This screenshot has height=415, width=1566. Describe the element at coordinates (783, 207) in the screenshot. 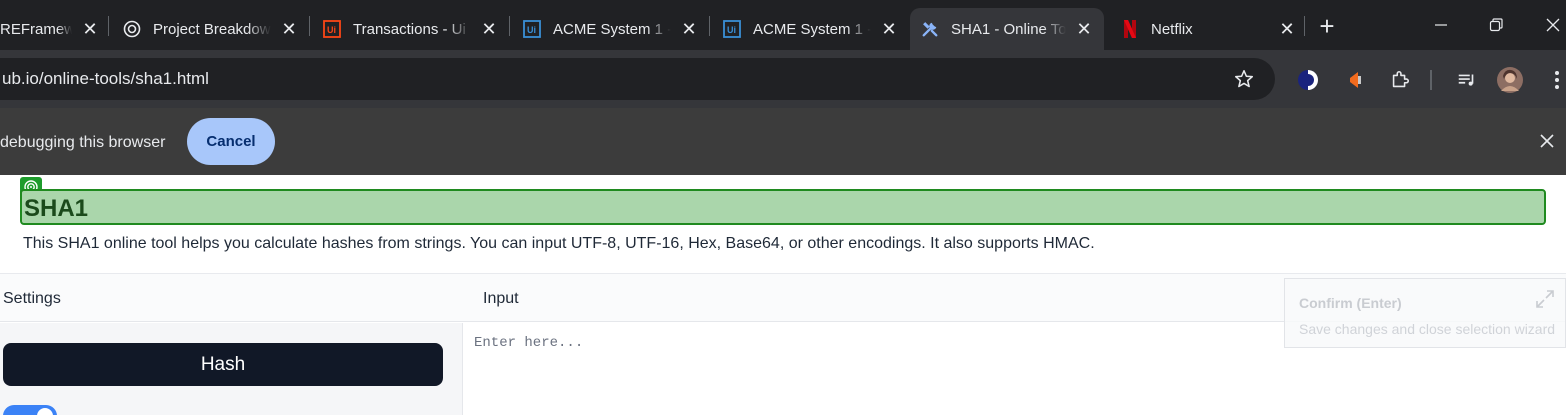

I see `highlighted-heading-box: SHA1` at that location.